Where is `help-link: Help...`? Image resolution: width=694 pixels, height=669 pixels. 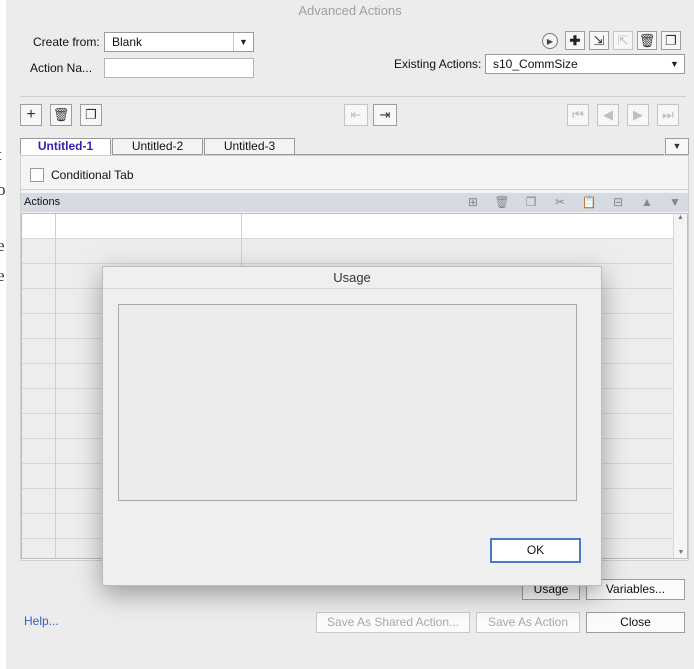
help-link: Help... is located at coordinates (41, 621).